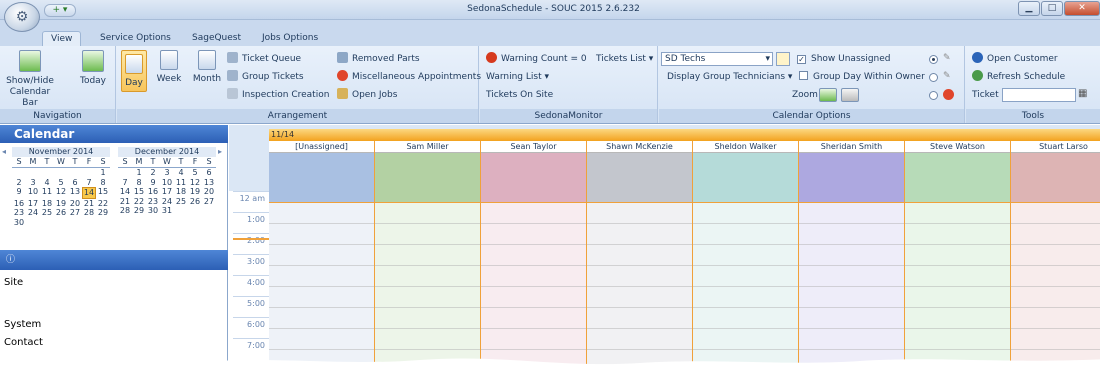  Describe the element at coordinates (844, 59) in the screenshot. I see `show-unassigned-checkbox: ✓ Show Unassigned` at that location.